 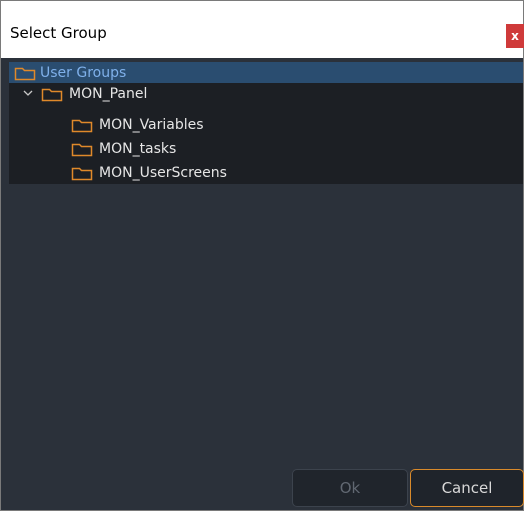 What do you see at coordinates (108, 93) in the screenshot?
I see `tree-node-label: MON_Panel` at bounding box center [108, 93].